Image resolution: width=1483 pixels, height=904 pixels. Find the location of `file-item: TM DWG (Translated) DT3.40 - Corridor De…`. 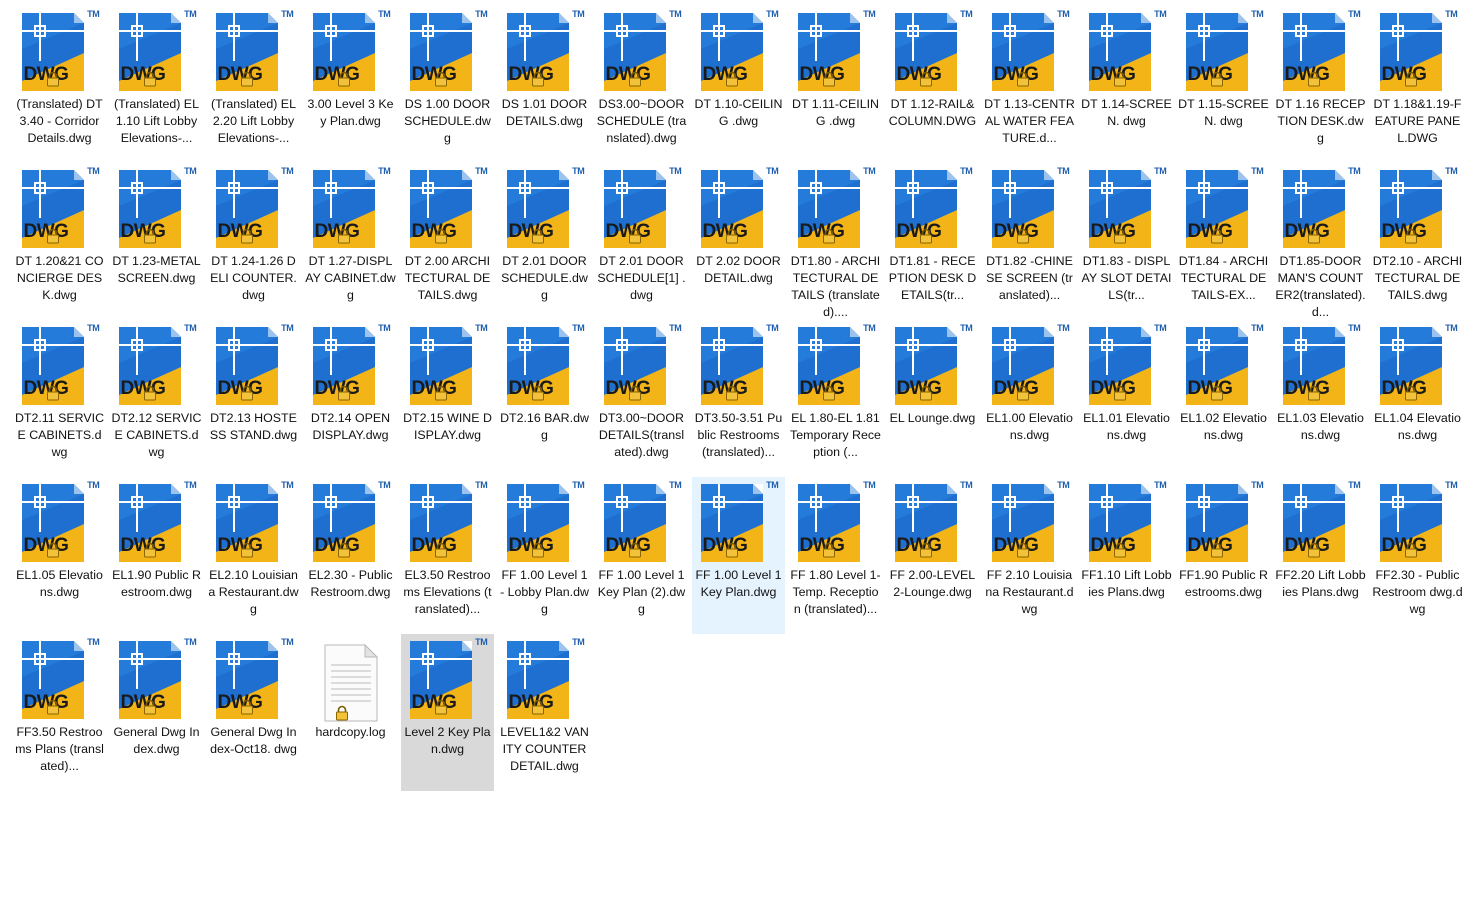

file-item: TM DWG (Translated) DT3.40 - Corridor De… is located at coordinates (59, 84).